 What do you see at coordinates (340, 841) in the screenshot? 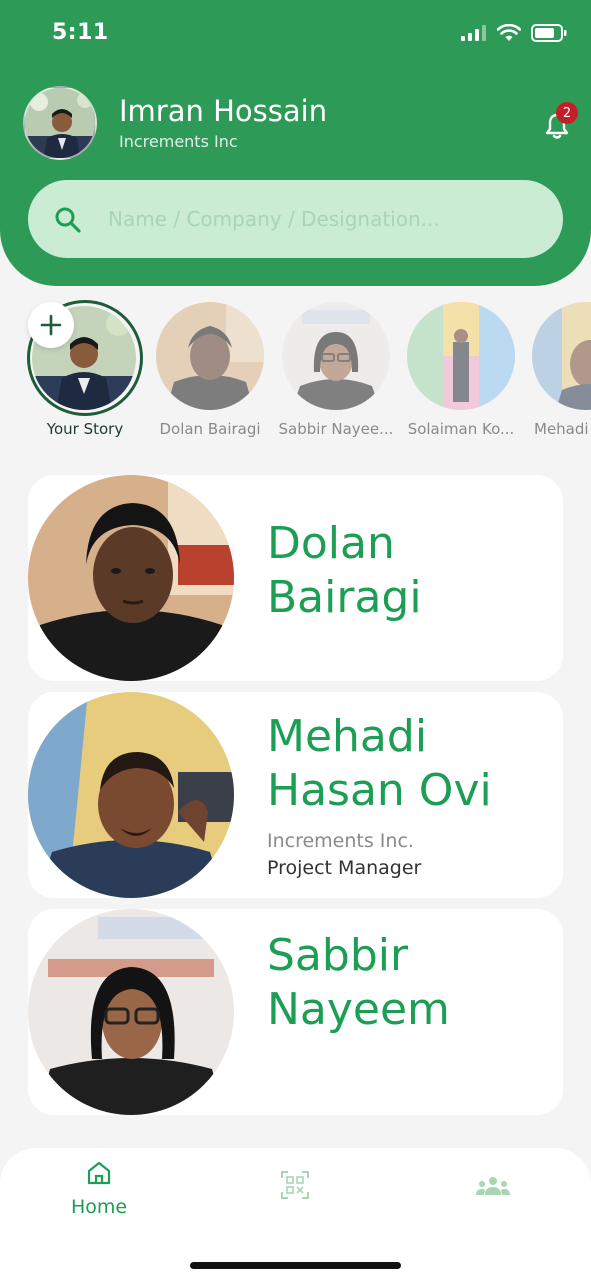
I see `contact-company: Increments Inc.` at bounding box center [340, 841].